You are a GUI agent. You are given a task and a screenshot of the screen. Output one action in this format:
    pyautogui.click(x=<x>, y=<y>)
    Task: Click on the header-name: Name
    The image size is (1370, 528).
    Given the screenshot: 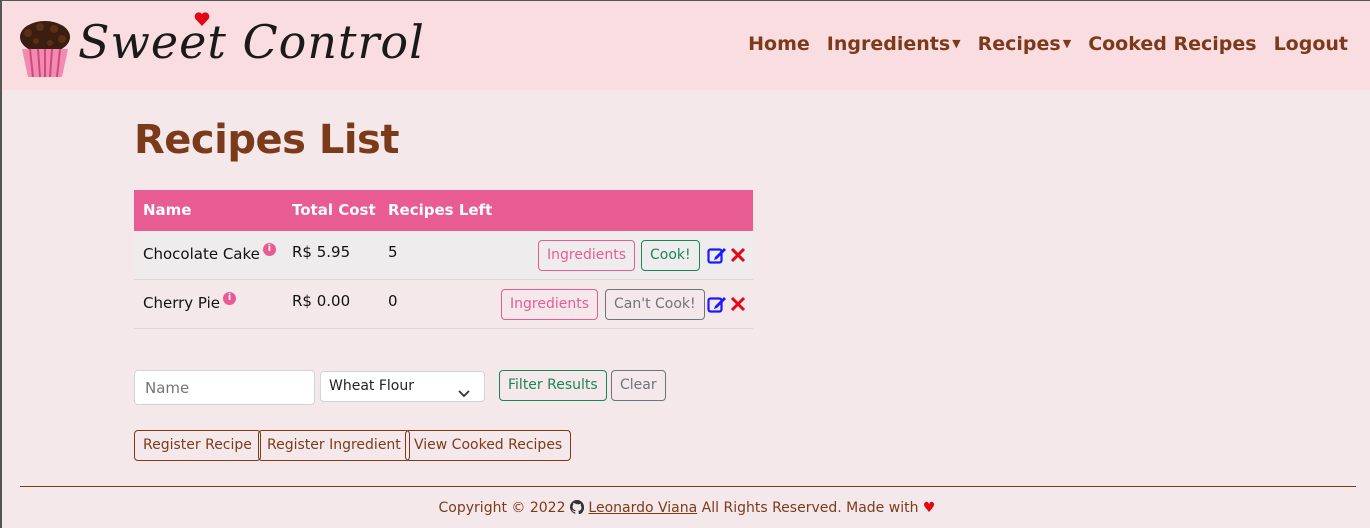 What is the action you would take?
    pyautogui.click(x=167, y=210)
    